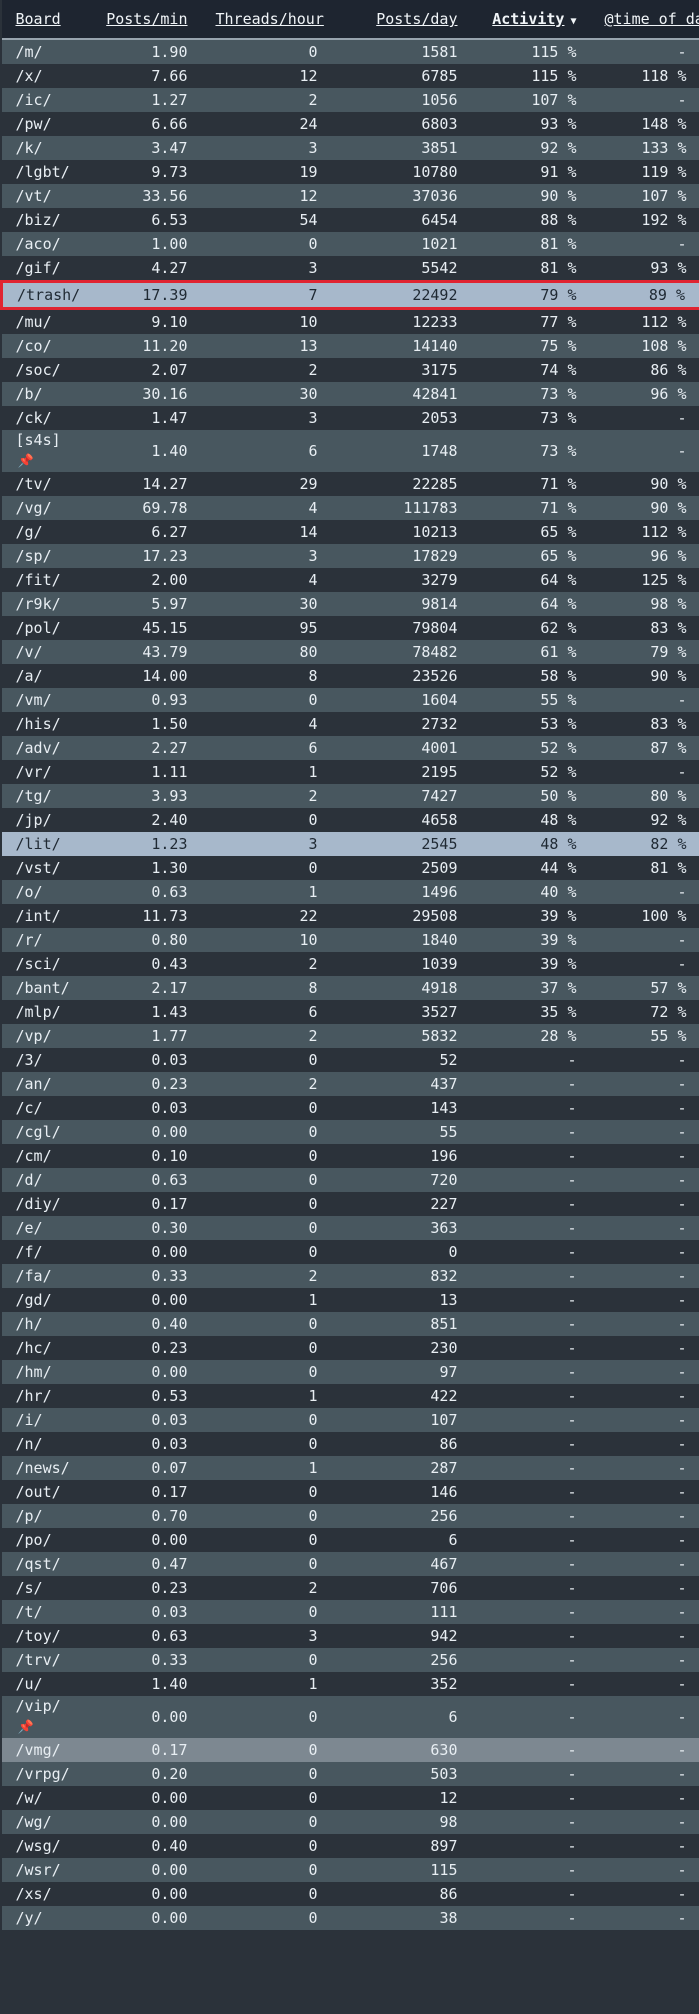  I want to click on board-cell: /news/, so click(45, 1468).